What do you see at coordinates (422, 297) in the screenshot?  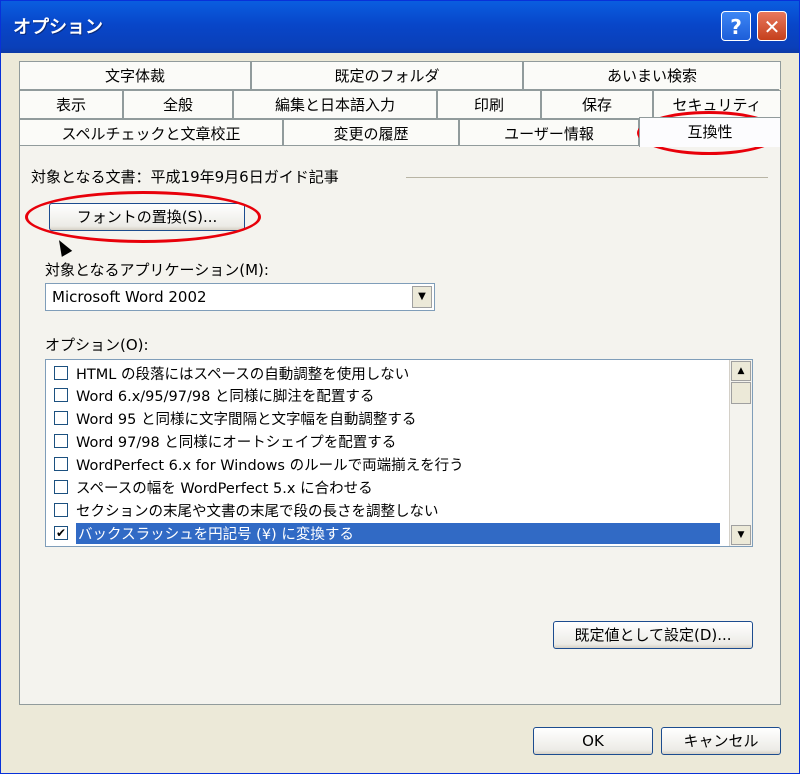 I see `chevron-down-icon: ▼` at bounding box center [422, 297].